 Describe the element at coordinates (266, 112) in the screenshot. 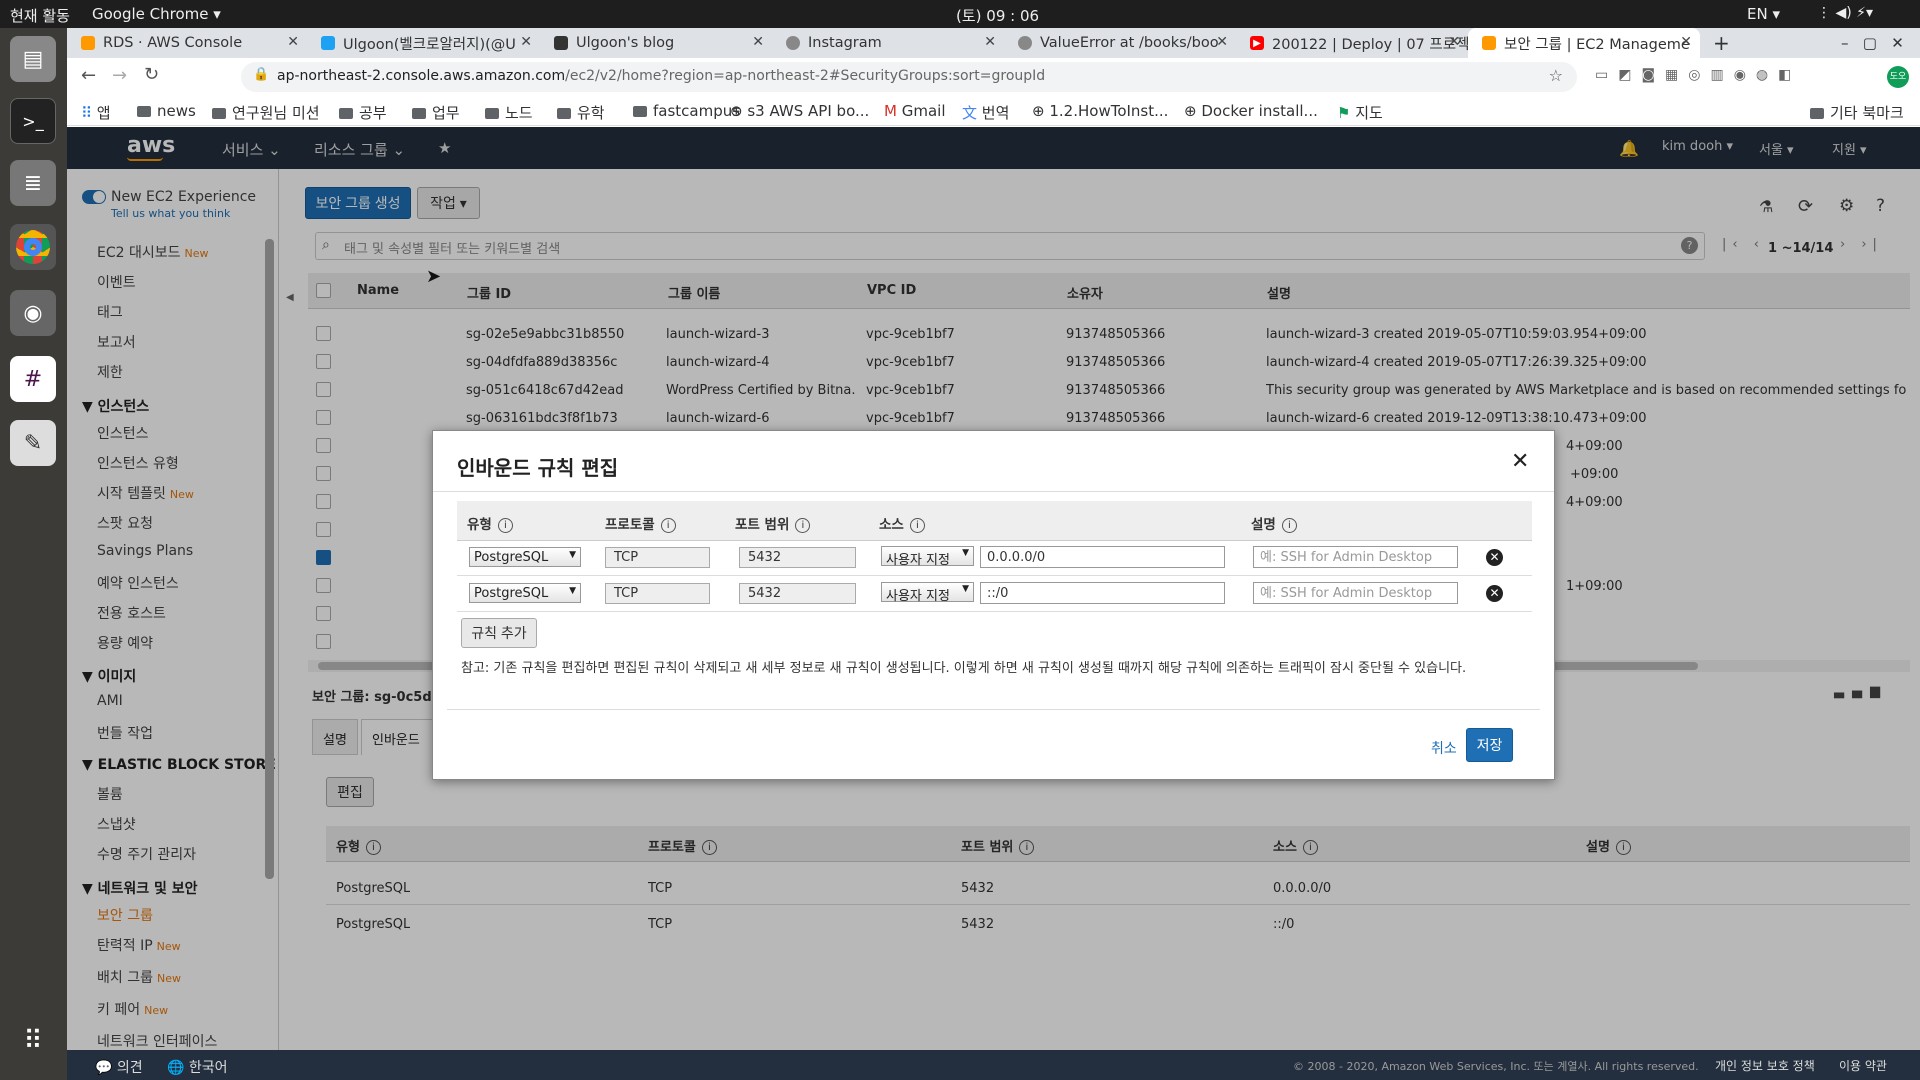

I see `bookmark-folder: 연구원님 미션` at that location.